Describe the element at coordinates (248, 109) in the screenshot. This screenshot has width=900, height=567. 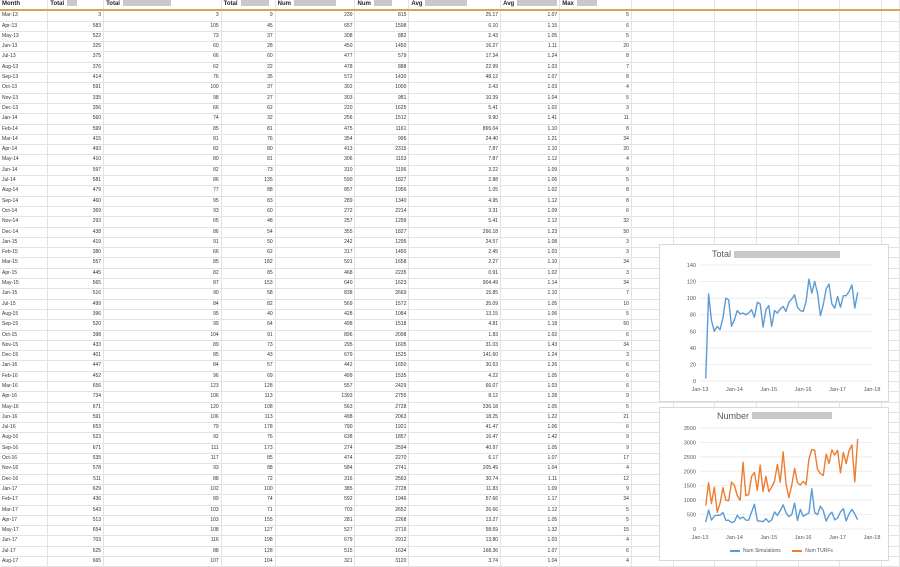
I see `value-cell: 62` at that location.